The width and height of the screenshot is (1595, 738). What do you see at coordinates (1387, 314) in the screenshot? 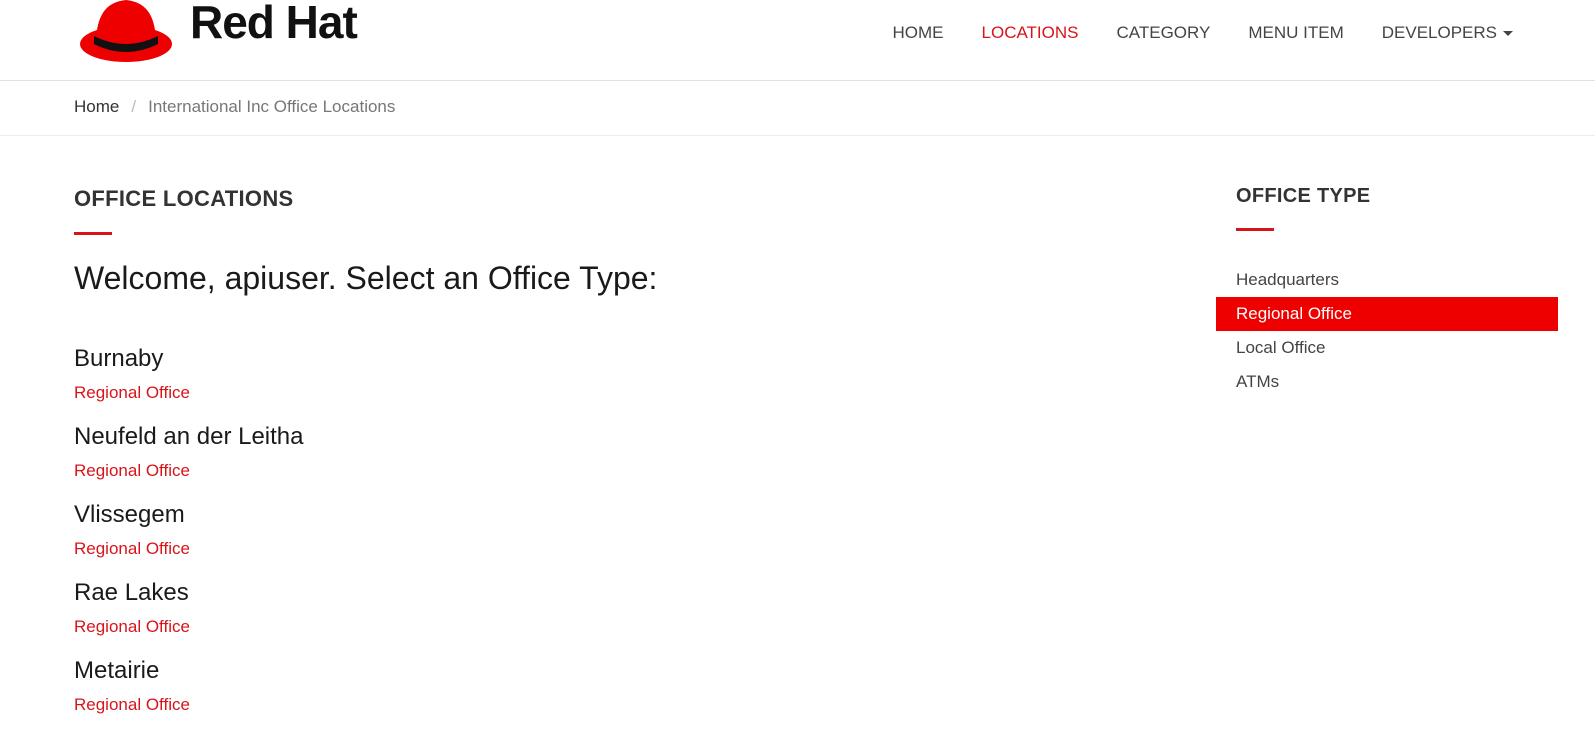
I see `office-type-regional-office: Regional Office` at bounding box center [1387, 314].